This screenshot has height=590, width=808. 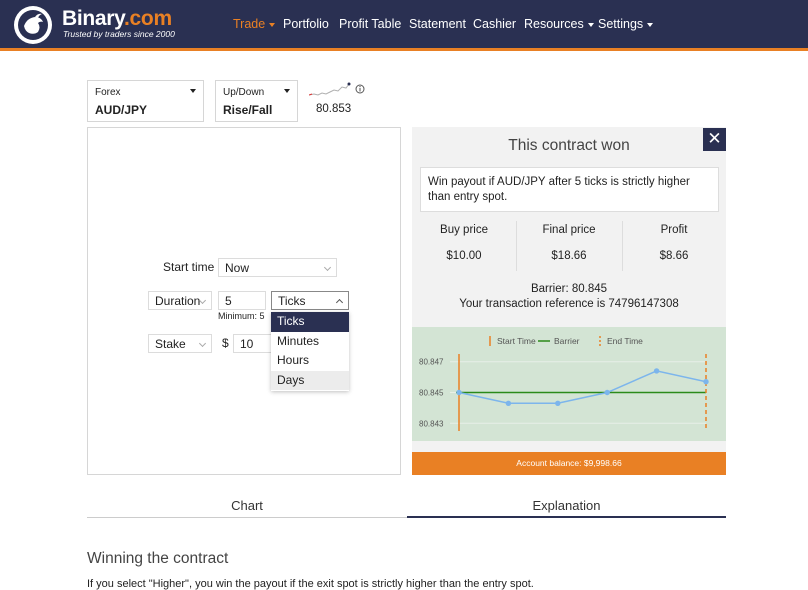 I want to click on duration-type-select: Duration, so click(x=180, y=300).